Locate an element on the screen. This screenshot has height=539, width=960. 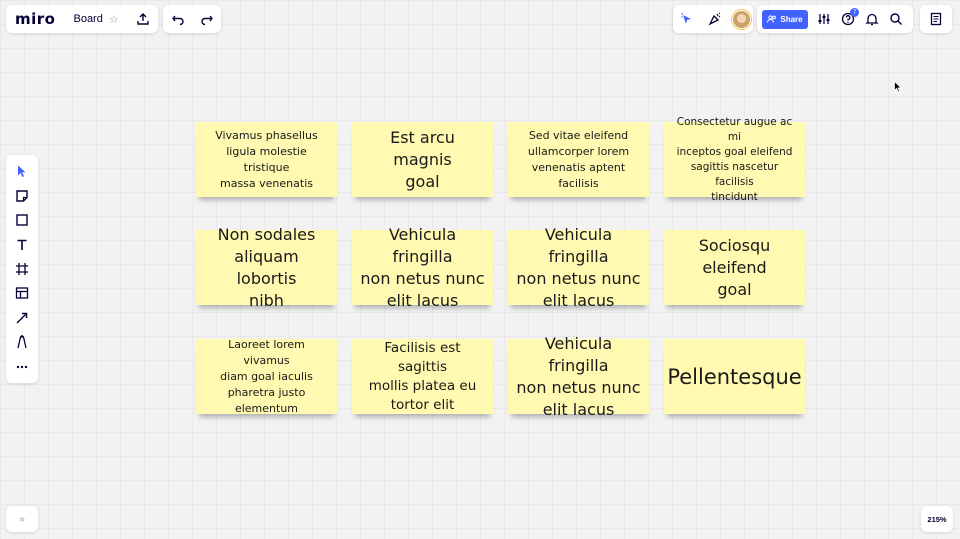
sticky-note-icon is located at coordinates (22, 196).